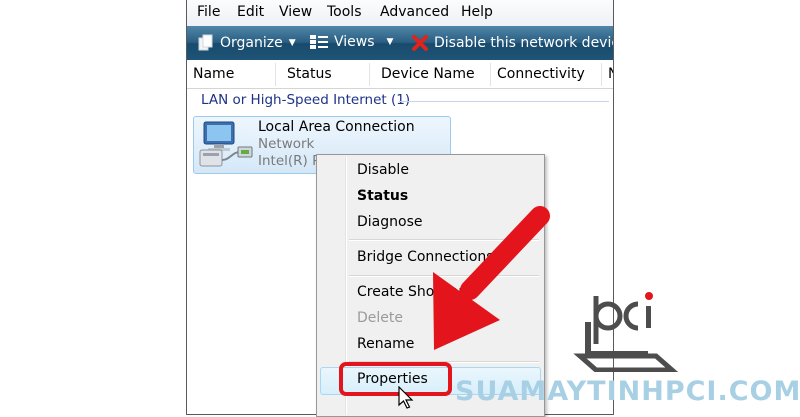 The height and width of the screenshot is (417, 800). I want to click on red-arrow-annotation, so click(491, 278).